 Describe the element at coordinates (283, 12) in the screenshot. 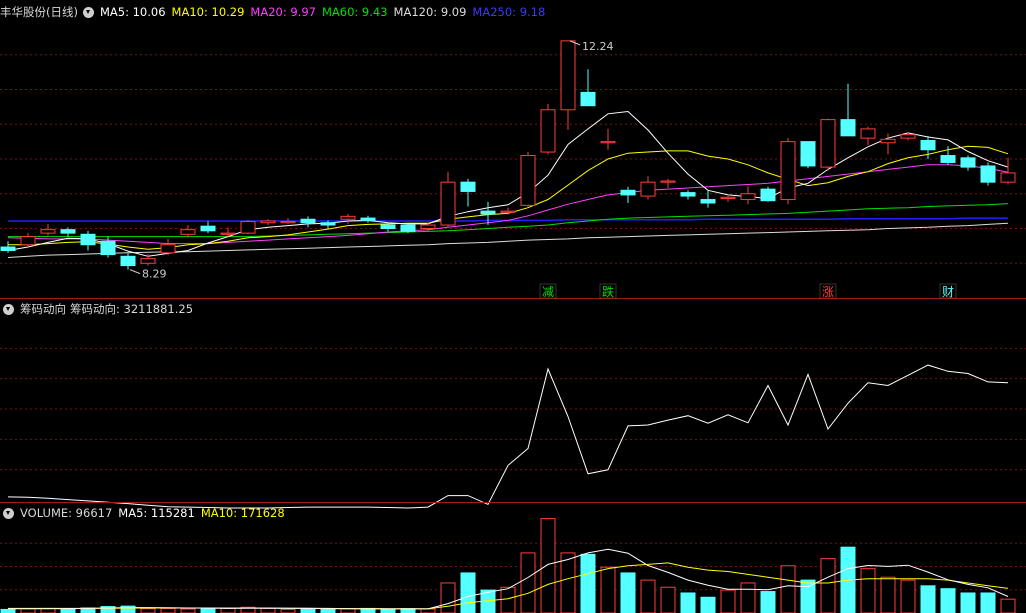

I see `ma20-readout: MA20: 9.97` at that location.